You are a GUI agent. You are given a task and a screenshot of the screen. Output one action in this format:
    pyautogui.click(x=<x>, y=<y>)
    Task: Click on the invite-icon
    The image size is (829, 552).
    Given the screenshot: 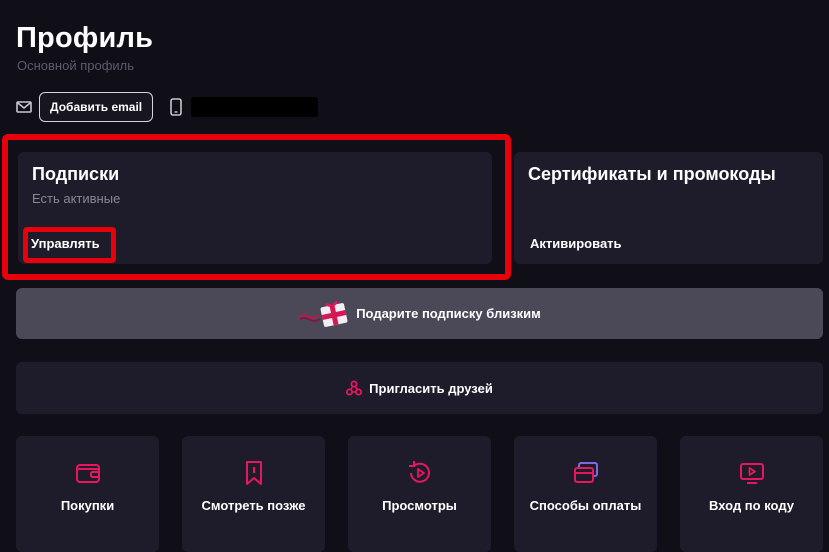 What is the action you would take?
    pyautogui.click(x=354, y=388)
    